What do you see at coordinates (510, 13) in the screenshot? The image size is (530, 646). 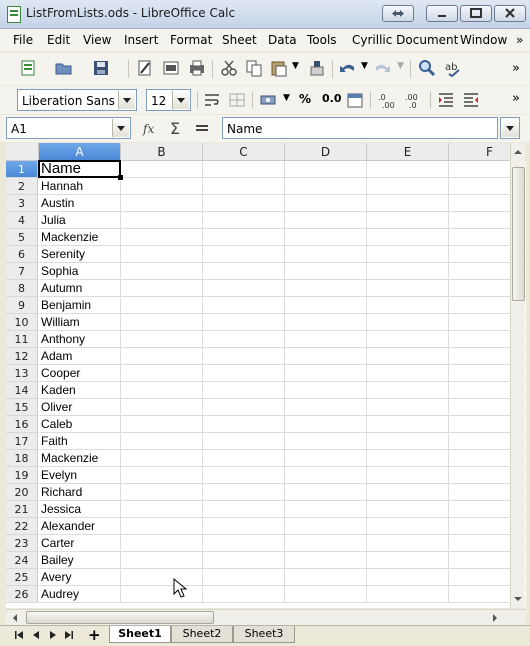 I see `close-button` at bounding box center [510, 13].